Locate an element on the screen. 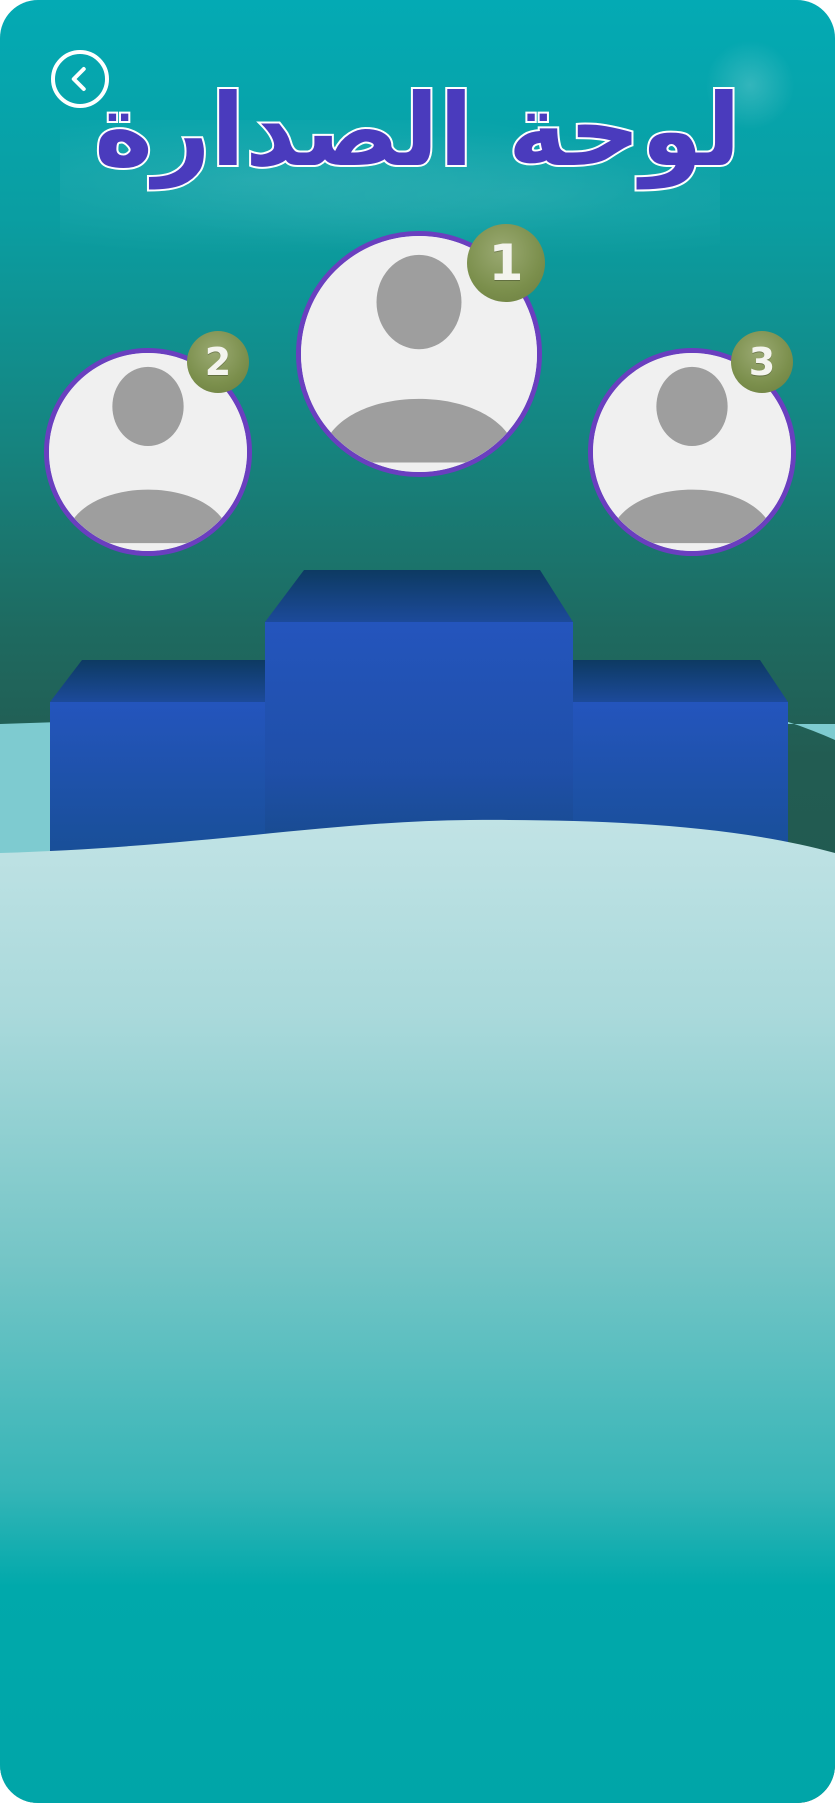 The image size is (835, 1803). page-title: لوحة الصدارة is located at coordinates (417, 130).